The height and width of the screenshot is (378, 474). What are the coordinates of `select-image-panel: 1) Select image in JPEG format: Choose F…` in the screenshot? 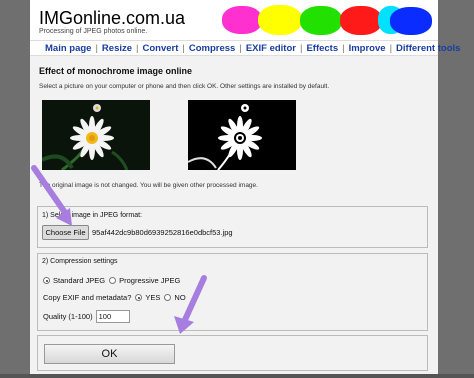 It's located at (232, 227).